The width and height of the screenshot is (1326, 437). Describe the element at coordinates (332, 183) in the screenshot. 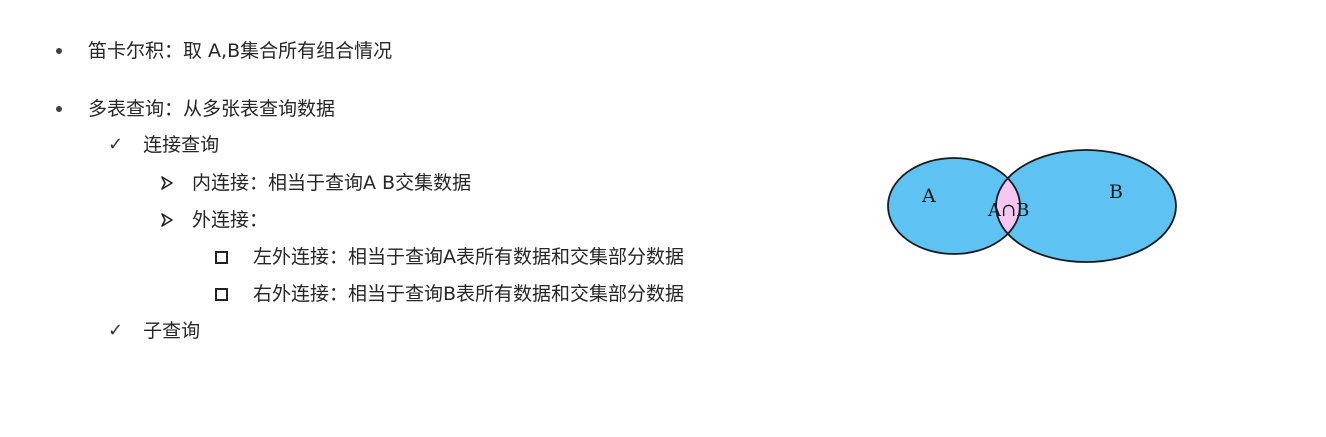

I see `item-inner-join-text: 内连接：相当于查询A B交集数据` at that location.